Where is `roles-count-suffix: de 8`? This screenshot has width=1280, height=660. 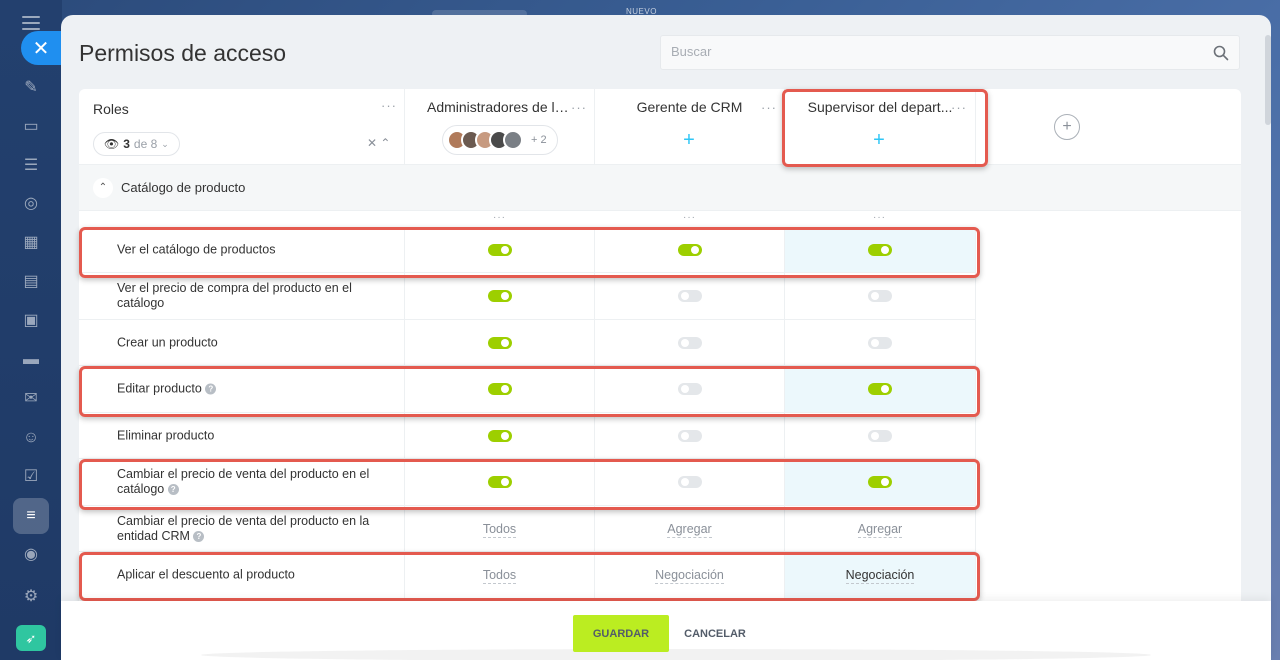
roles-count-suffix: de 8 is located at coordinates (145, 144).